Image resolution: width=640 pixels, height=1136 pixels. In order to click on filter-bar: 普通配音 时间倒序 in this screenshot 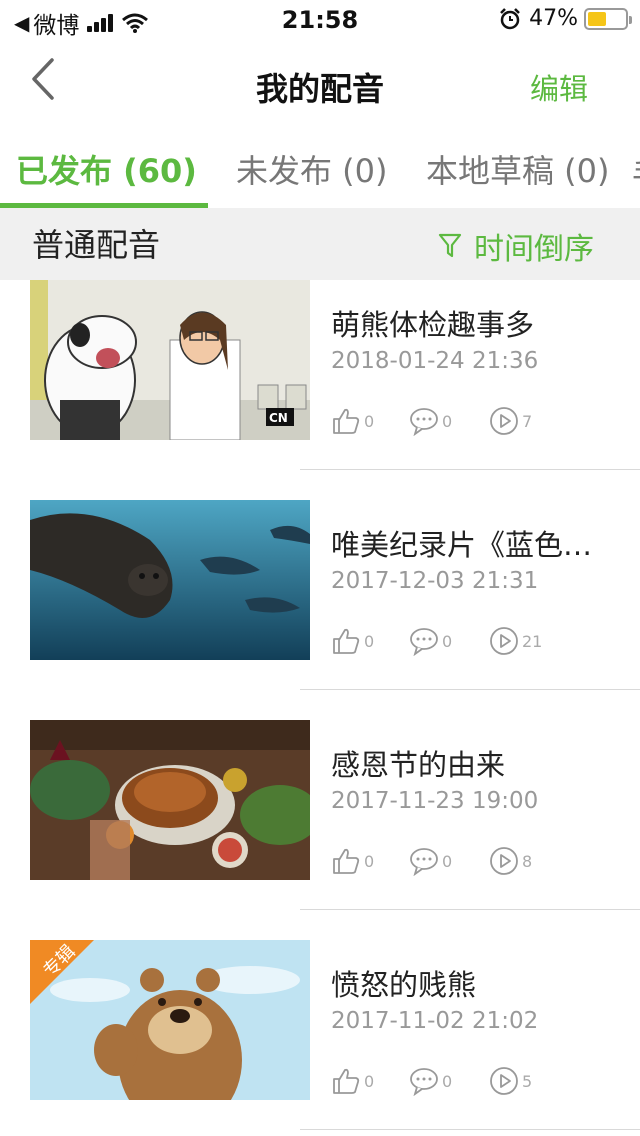, I will do `click(320, 244)`.